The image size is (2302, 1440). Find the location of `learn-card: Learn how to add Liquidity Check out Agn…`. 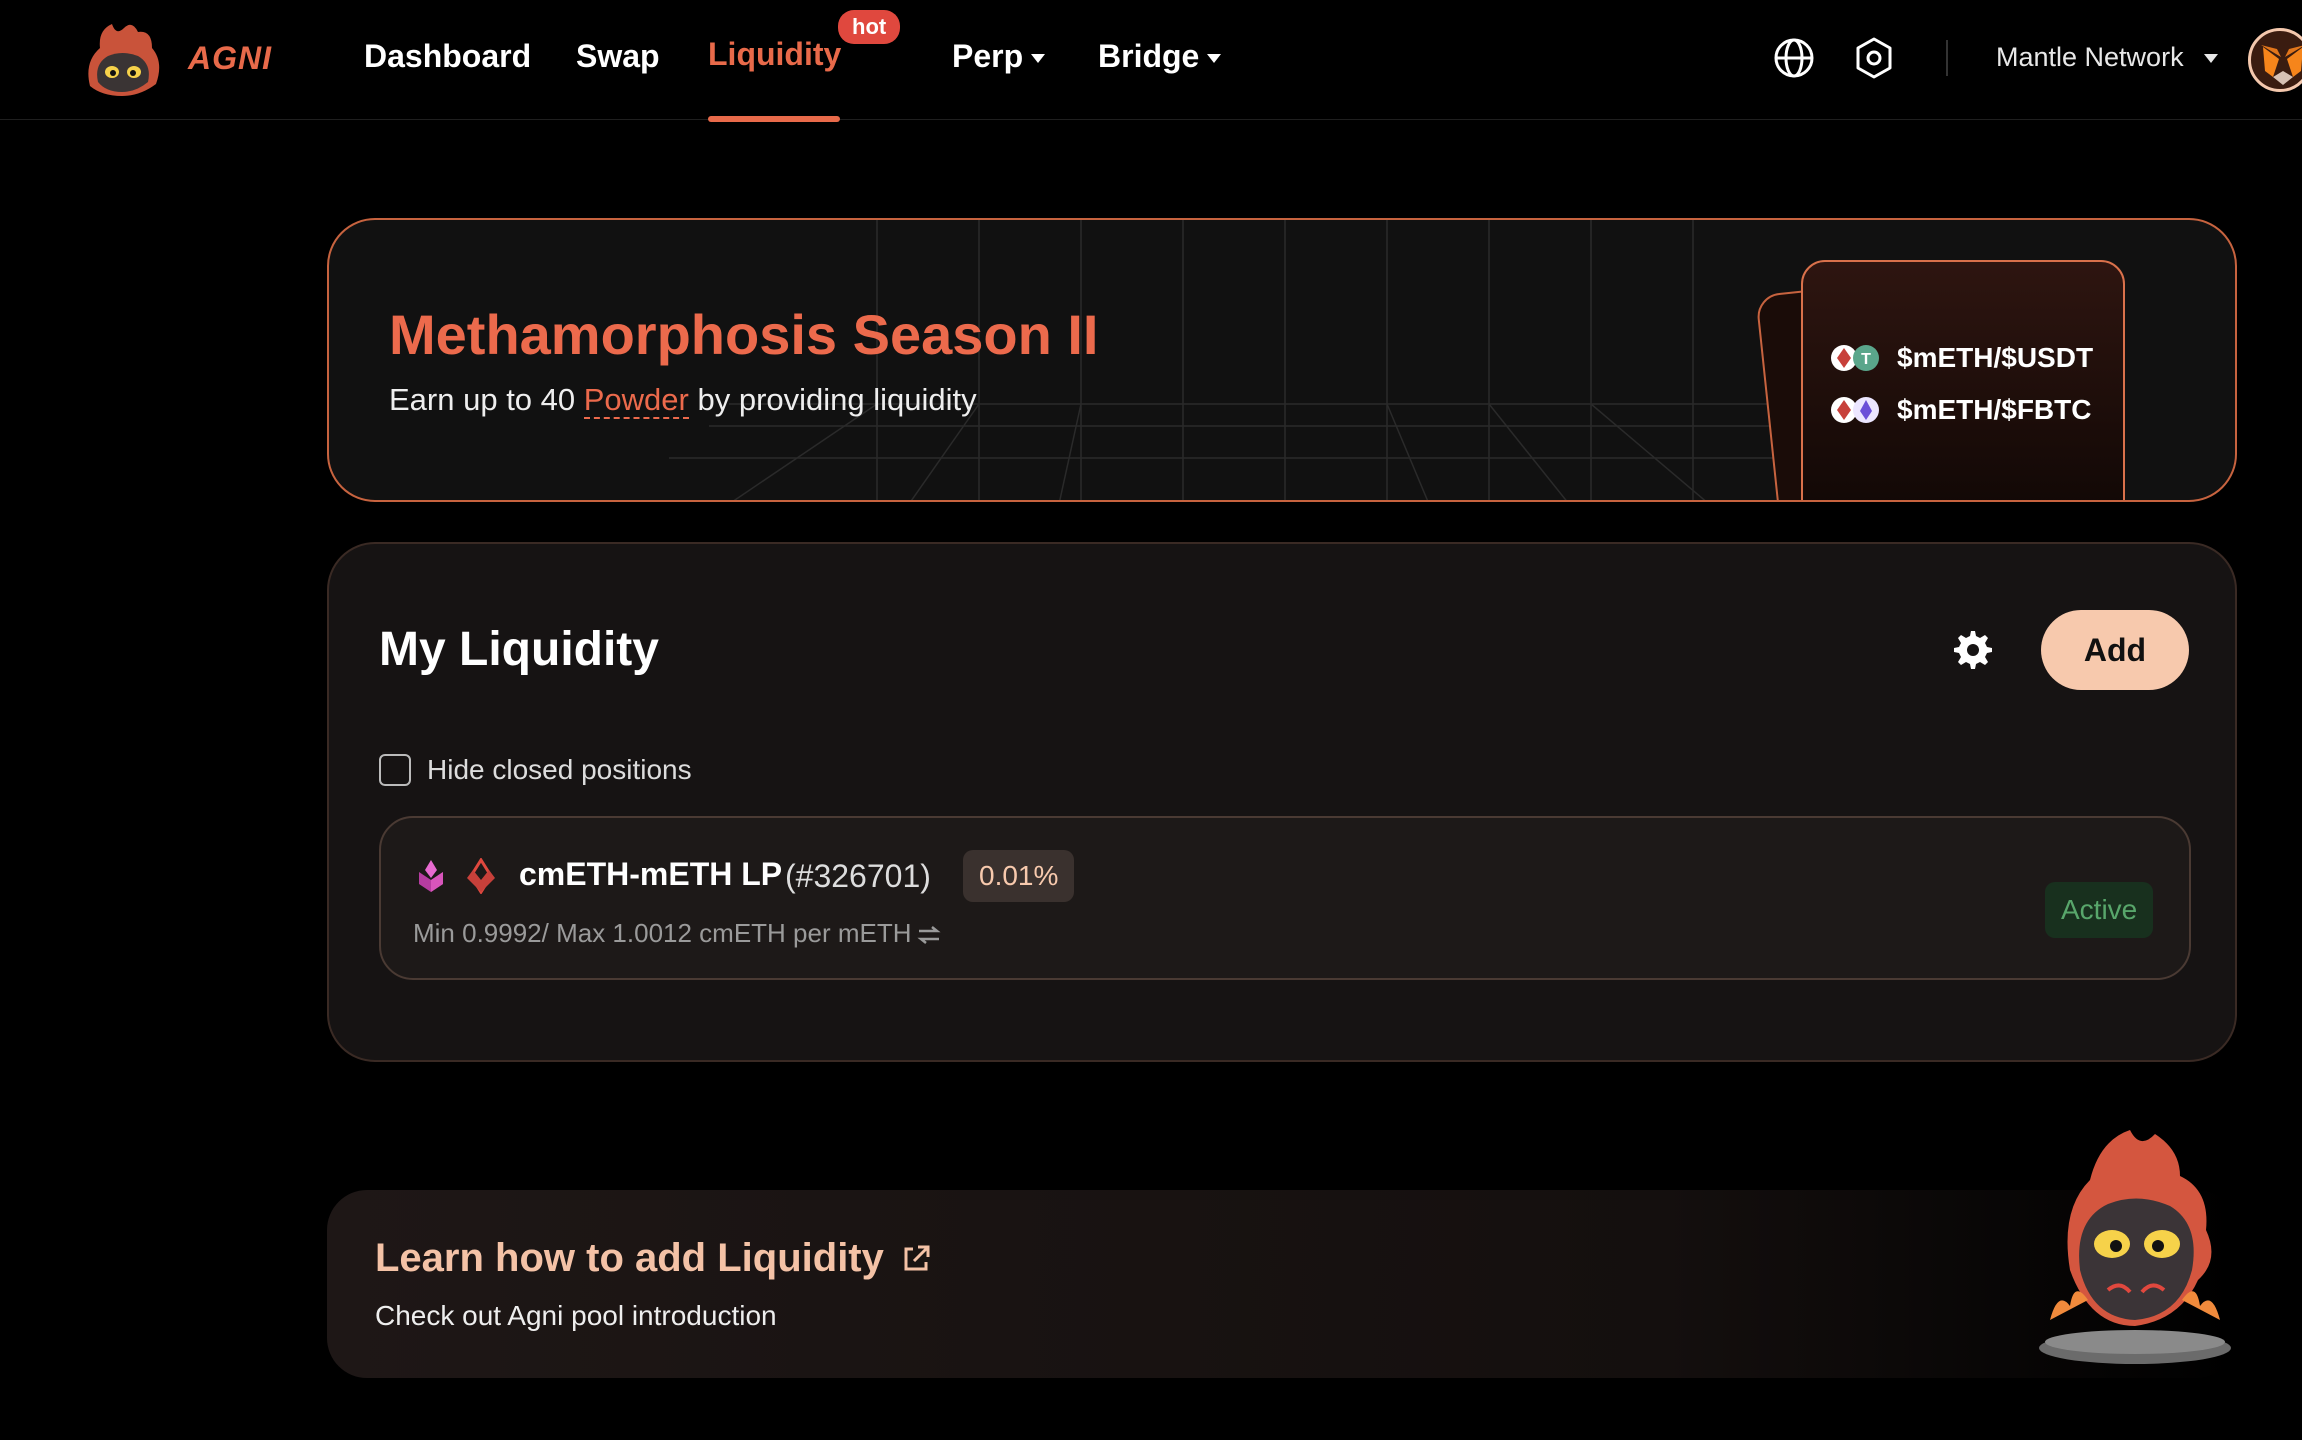

learn-card: Learn how to add Liquidity Check out Agn… is located at coordinates (1282, 1284).